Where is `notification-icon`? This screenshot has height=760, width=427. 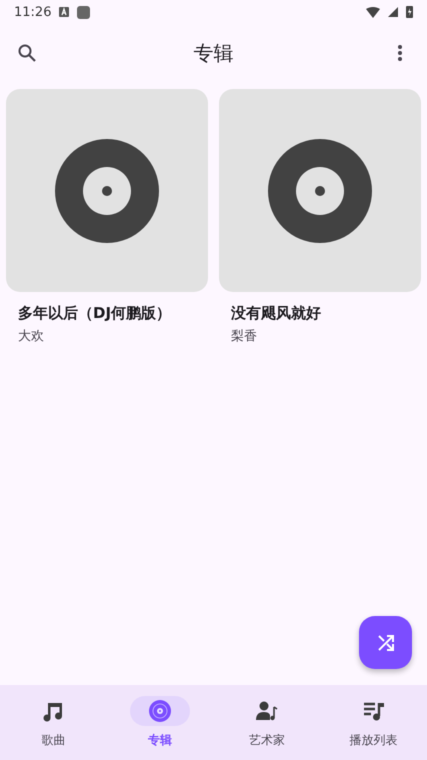
notification-icon is located at coordinates (64, 12).